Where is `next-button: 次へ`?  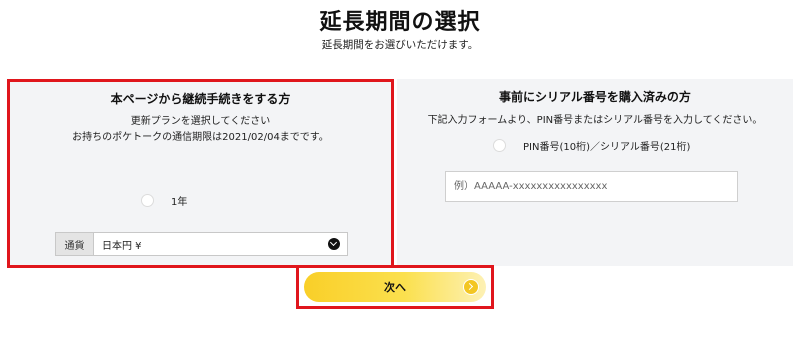
next-button: 次へ is located at coordinates (395, 287).